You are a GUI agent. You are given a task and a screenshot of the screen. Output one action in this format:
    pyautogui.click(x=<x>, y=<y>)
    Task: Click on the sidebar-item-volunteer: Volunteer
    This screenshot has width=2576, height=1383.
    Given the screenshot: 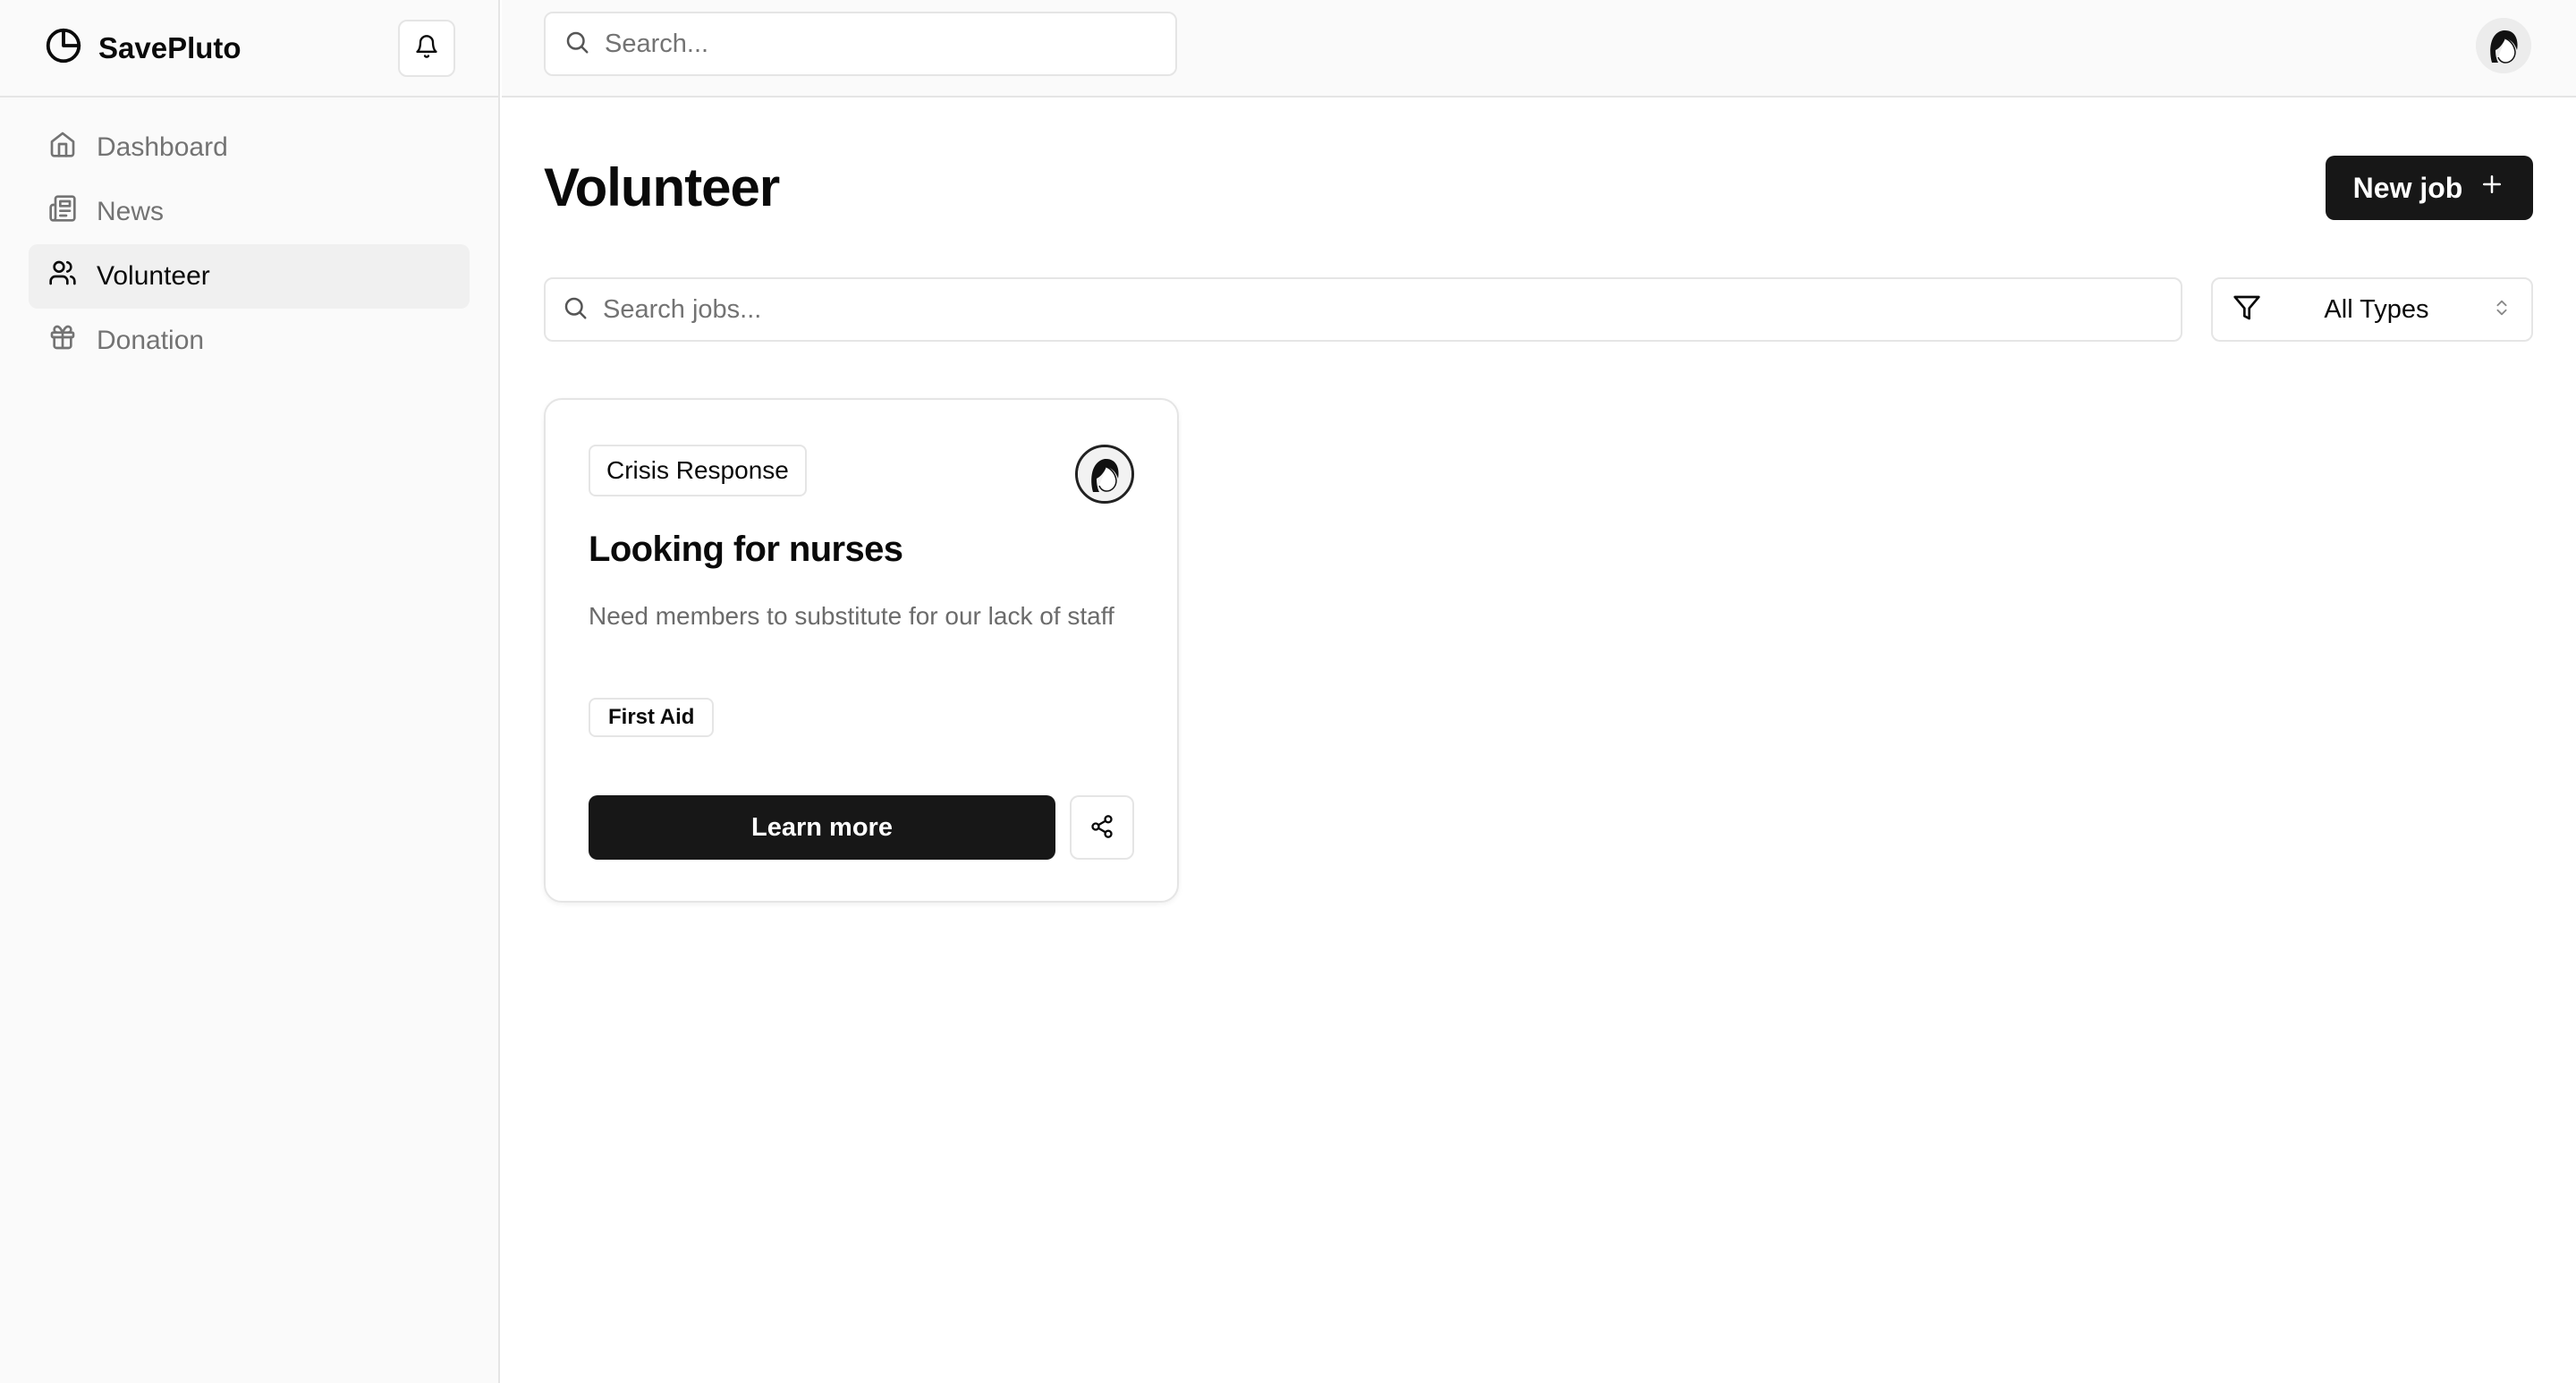 What is the action you would take?
    pyautogui.click(x=249, y=276)
    